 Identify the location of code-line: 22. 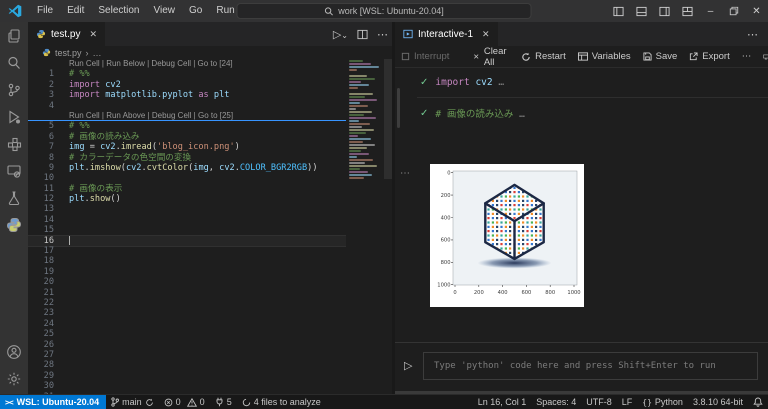
(187, 303).